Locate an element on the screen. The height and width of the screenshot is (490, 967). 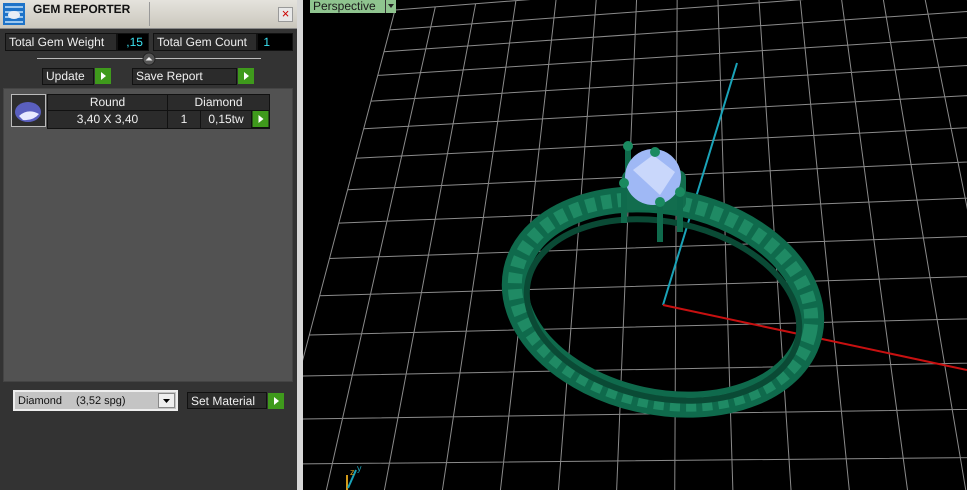
stat-label: Total Gem Weight is located at coordinates (61, 42).